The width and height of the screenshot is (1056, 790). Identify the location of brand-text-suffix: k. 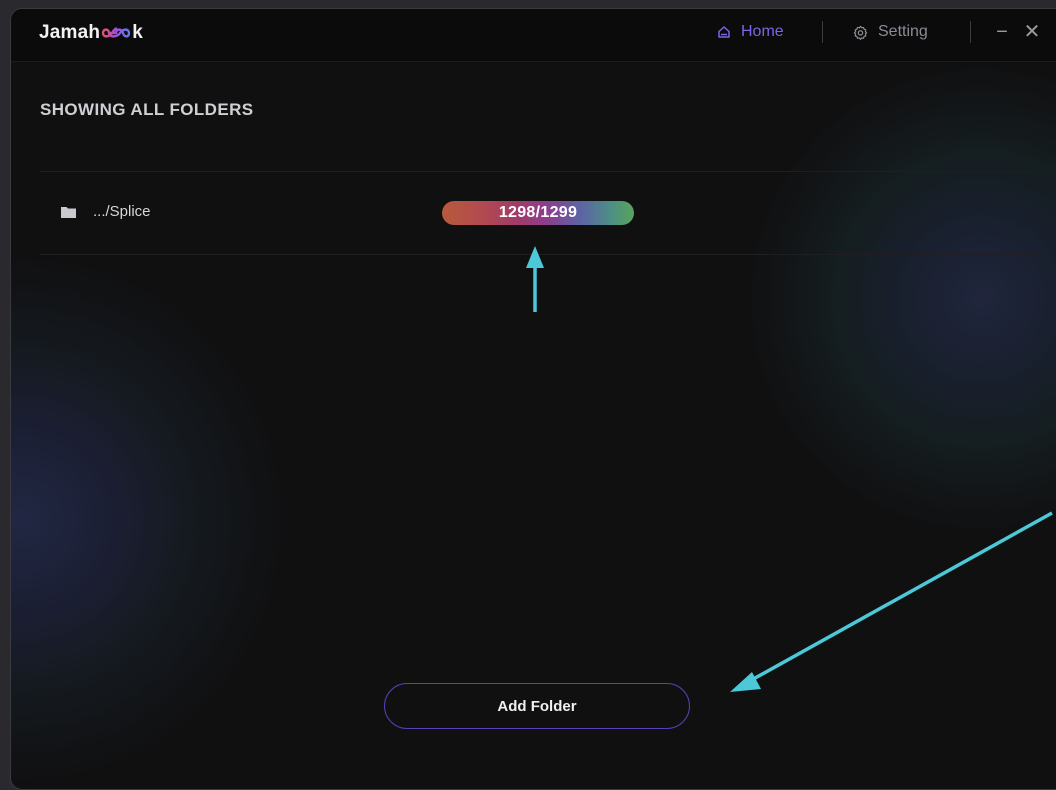
(137, 32).